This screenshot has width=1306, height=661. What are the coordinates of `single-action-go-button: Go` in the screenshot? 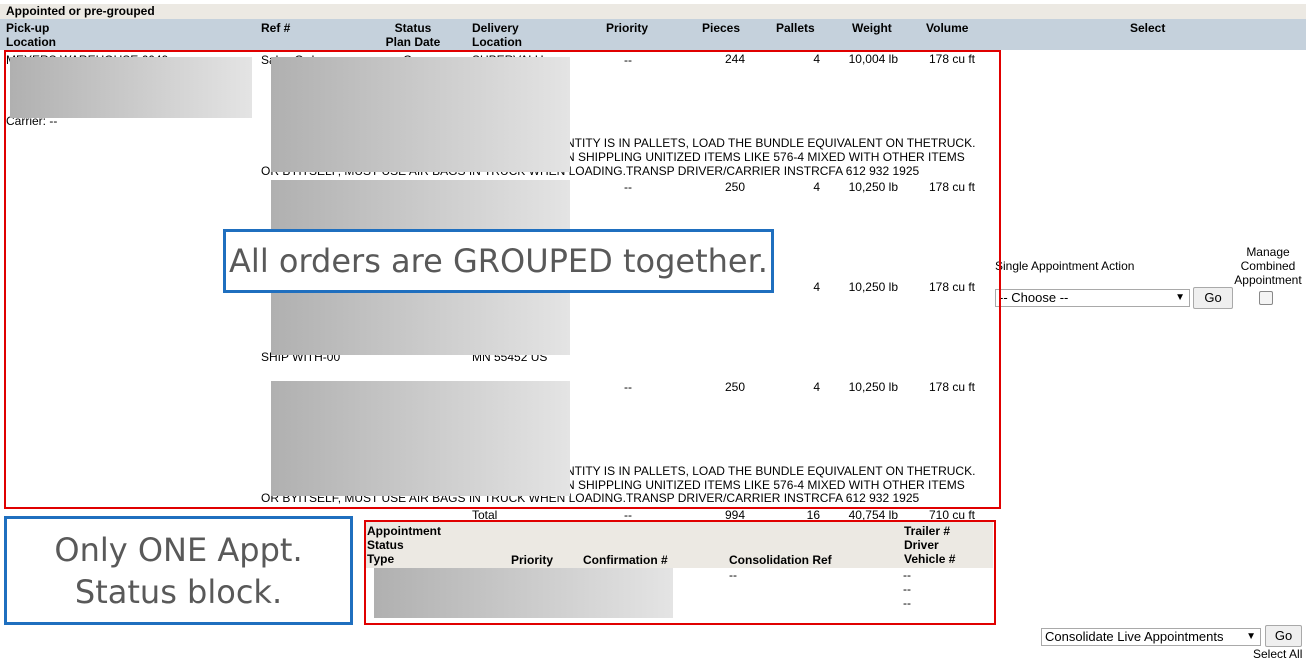 It's located at (1213, 298).